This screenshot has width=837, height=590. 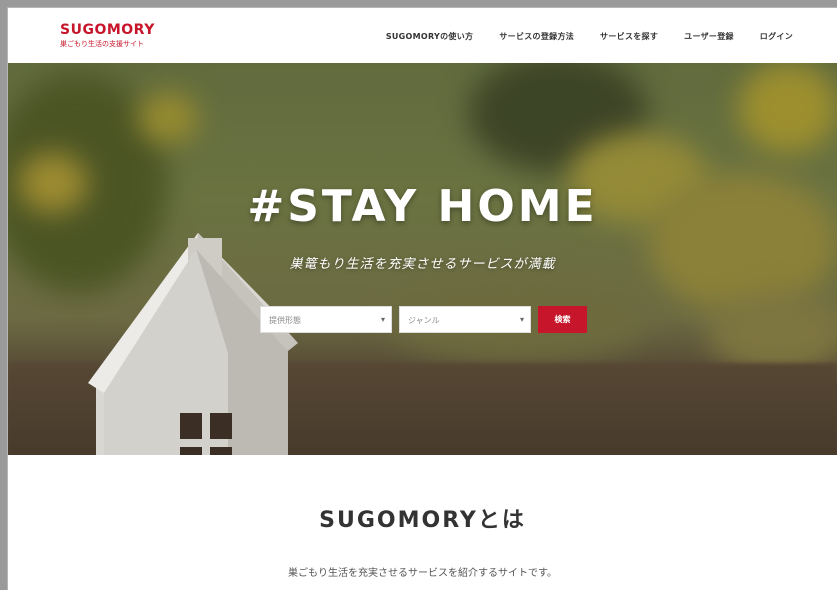 I want to click on hero-subtitle: 巣篭もり生活を充実させるサービスが満載, so click(x=422, y=264).